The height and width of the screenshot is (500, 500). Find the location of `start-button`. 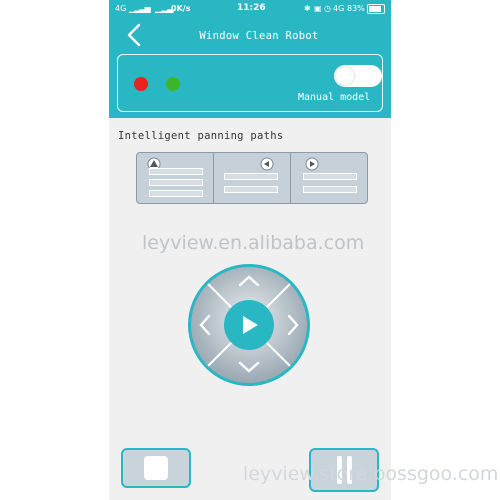

start-button is located at coordinates (249, 325).